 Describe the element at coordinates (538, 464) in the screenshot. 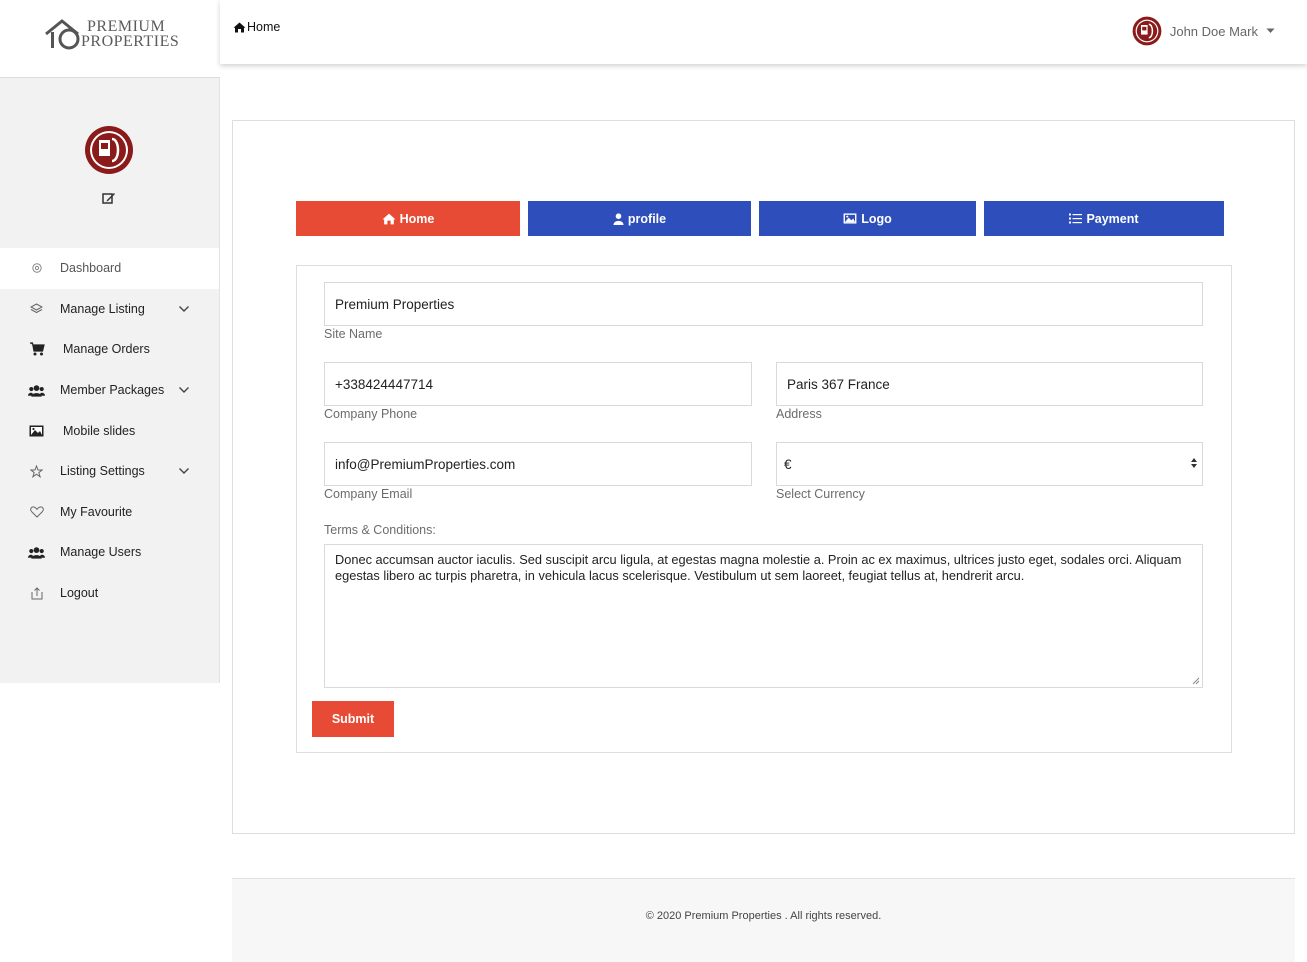

I see `company-email-input: info@PremiumProperties.com` at that location.